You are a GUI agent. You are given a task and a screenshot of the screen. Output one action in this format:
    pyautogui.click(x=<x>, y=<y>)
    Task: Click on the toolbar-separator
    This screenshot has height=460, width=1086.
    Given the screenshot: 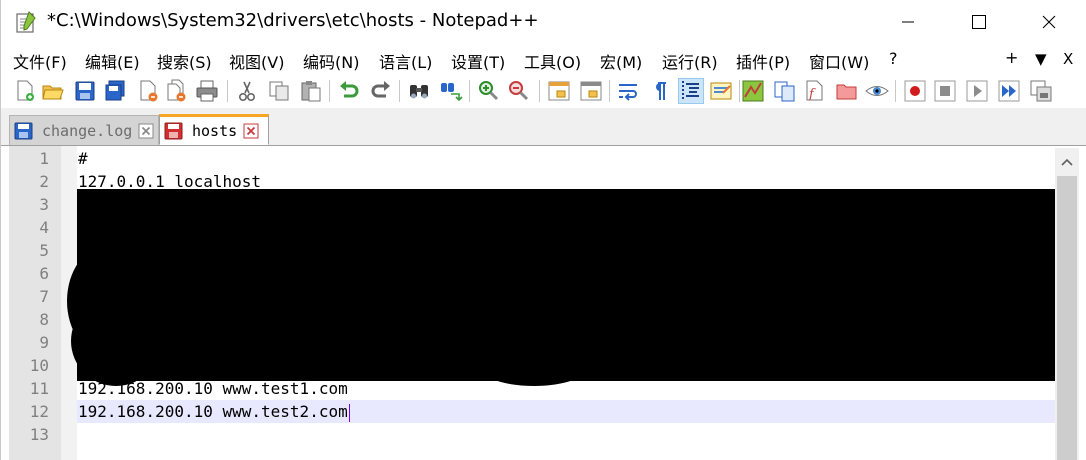 What is the action you would take?
    pyautogui.click(x=469, y=91)
    